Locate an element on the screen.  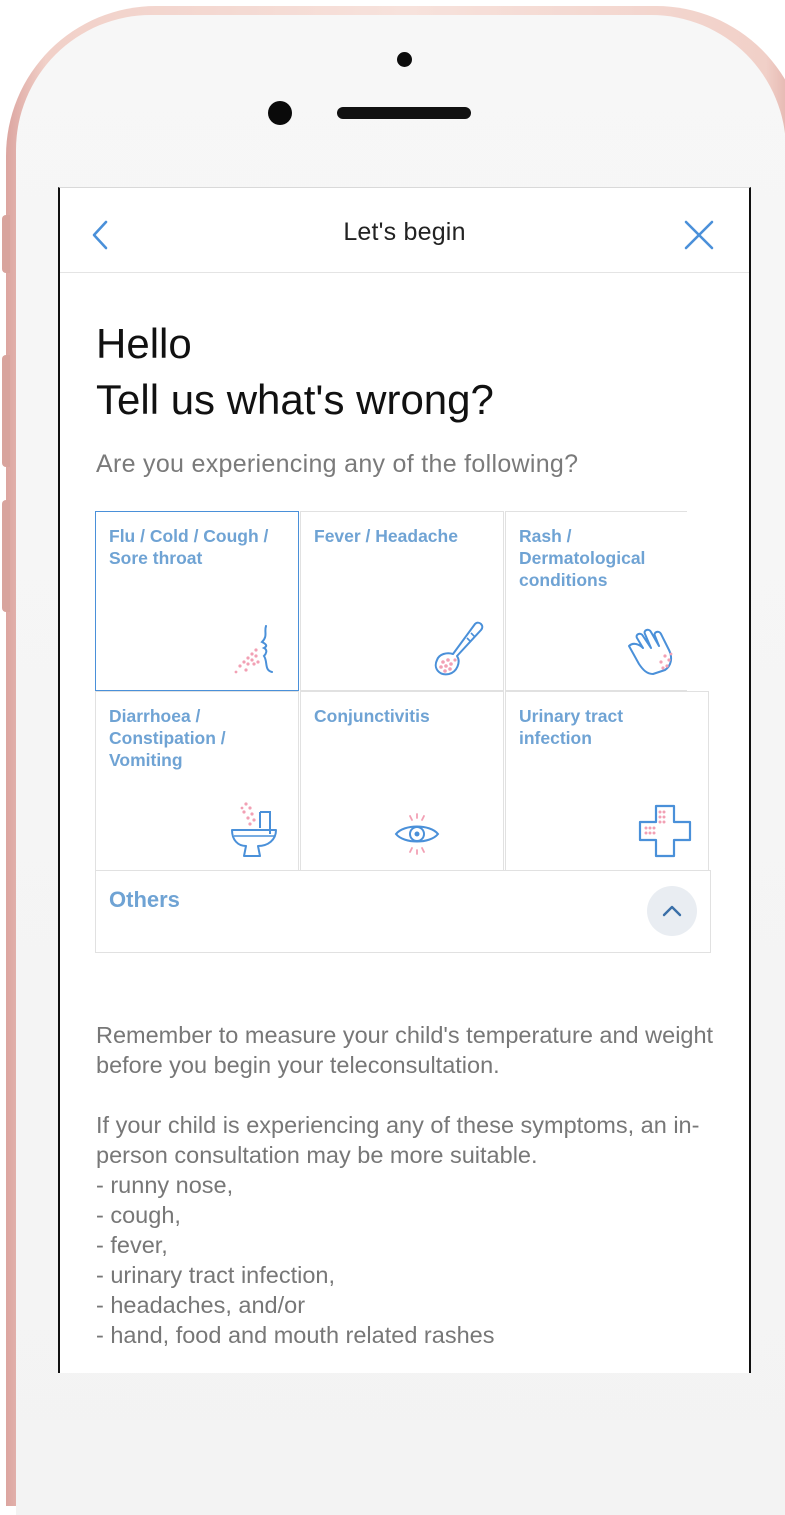
symptom-label: Conjunctivitis is located at coordinates (372, 716).